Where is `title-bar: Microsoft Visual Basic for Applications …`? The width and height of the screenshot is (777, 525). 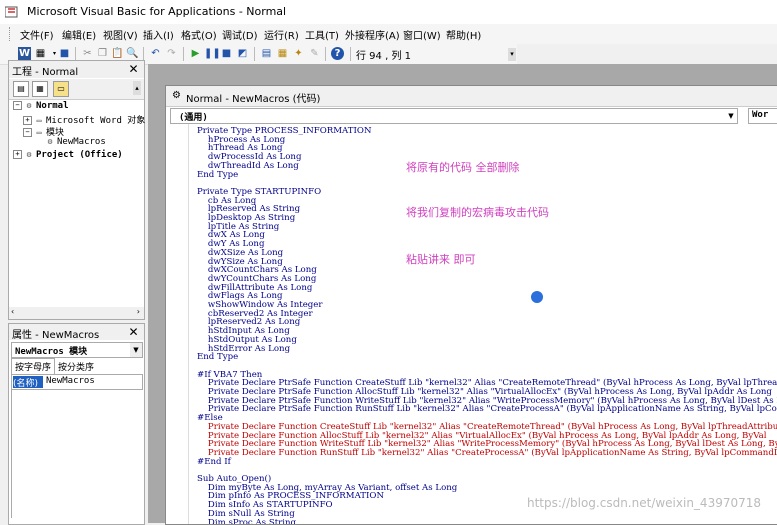
title-bar: Microsoft Visual Basic for Applications … is located at coordinates (388, 12).